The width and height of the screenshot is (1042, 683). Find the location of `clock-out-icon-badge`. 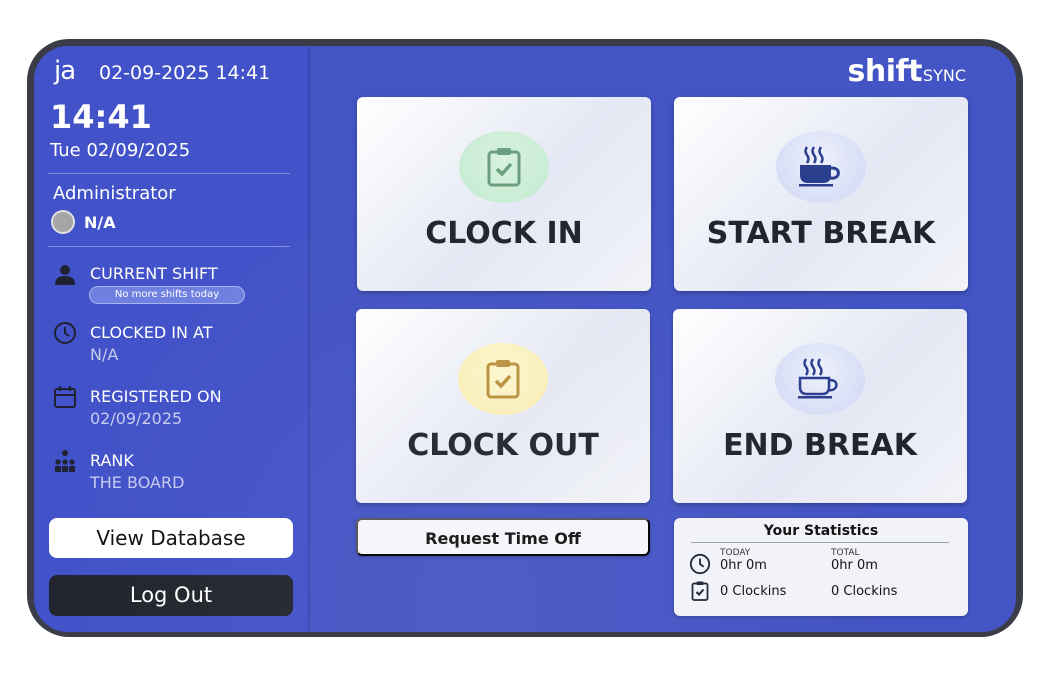

clock-out-icon-badge is located at coordinates (503, 379).